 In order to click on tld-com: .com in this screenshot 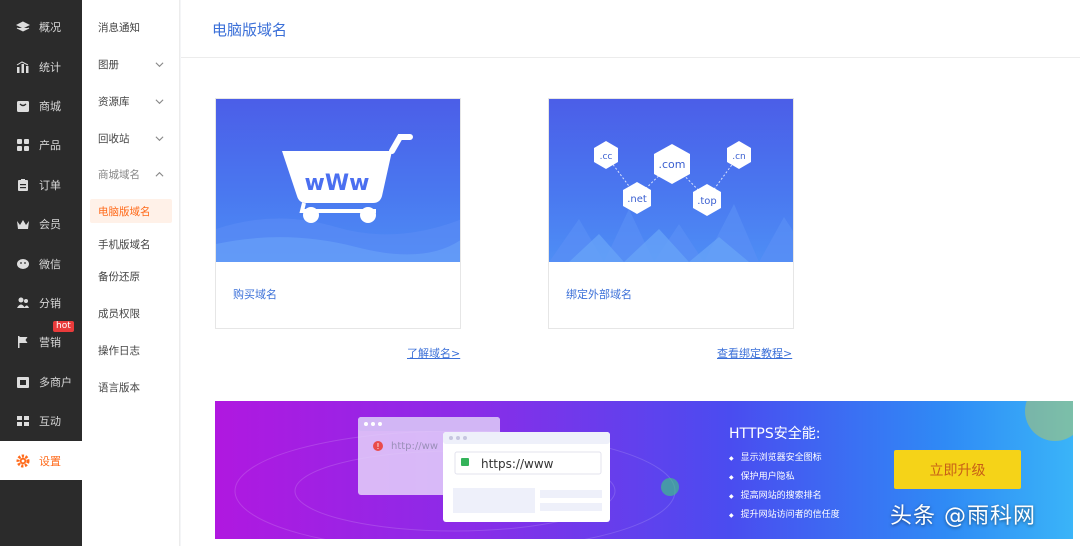, I will do `click(672, 164)`.